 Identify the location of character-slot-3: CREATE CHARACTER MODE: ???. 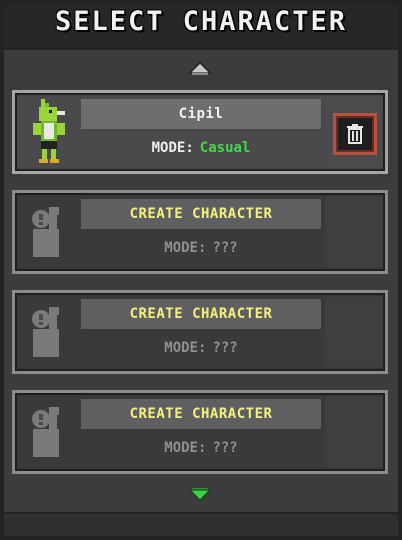
(200, 332).